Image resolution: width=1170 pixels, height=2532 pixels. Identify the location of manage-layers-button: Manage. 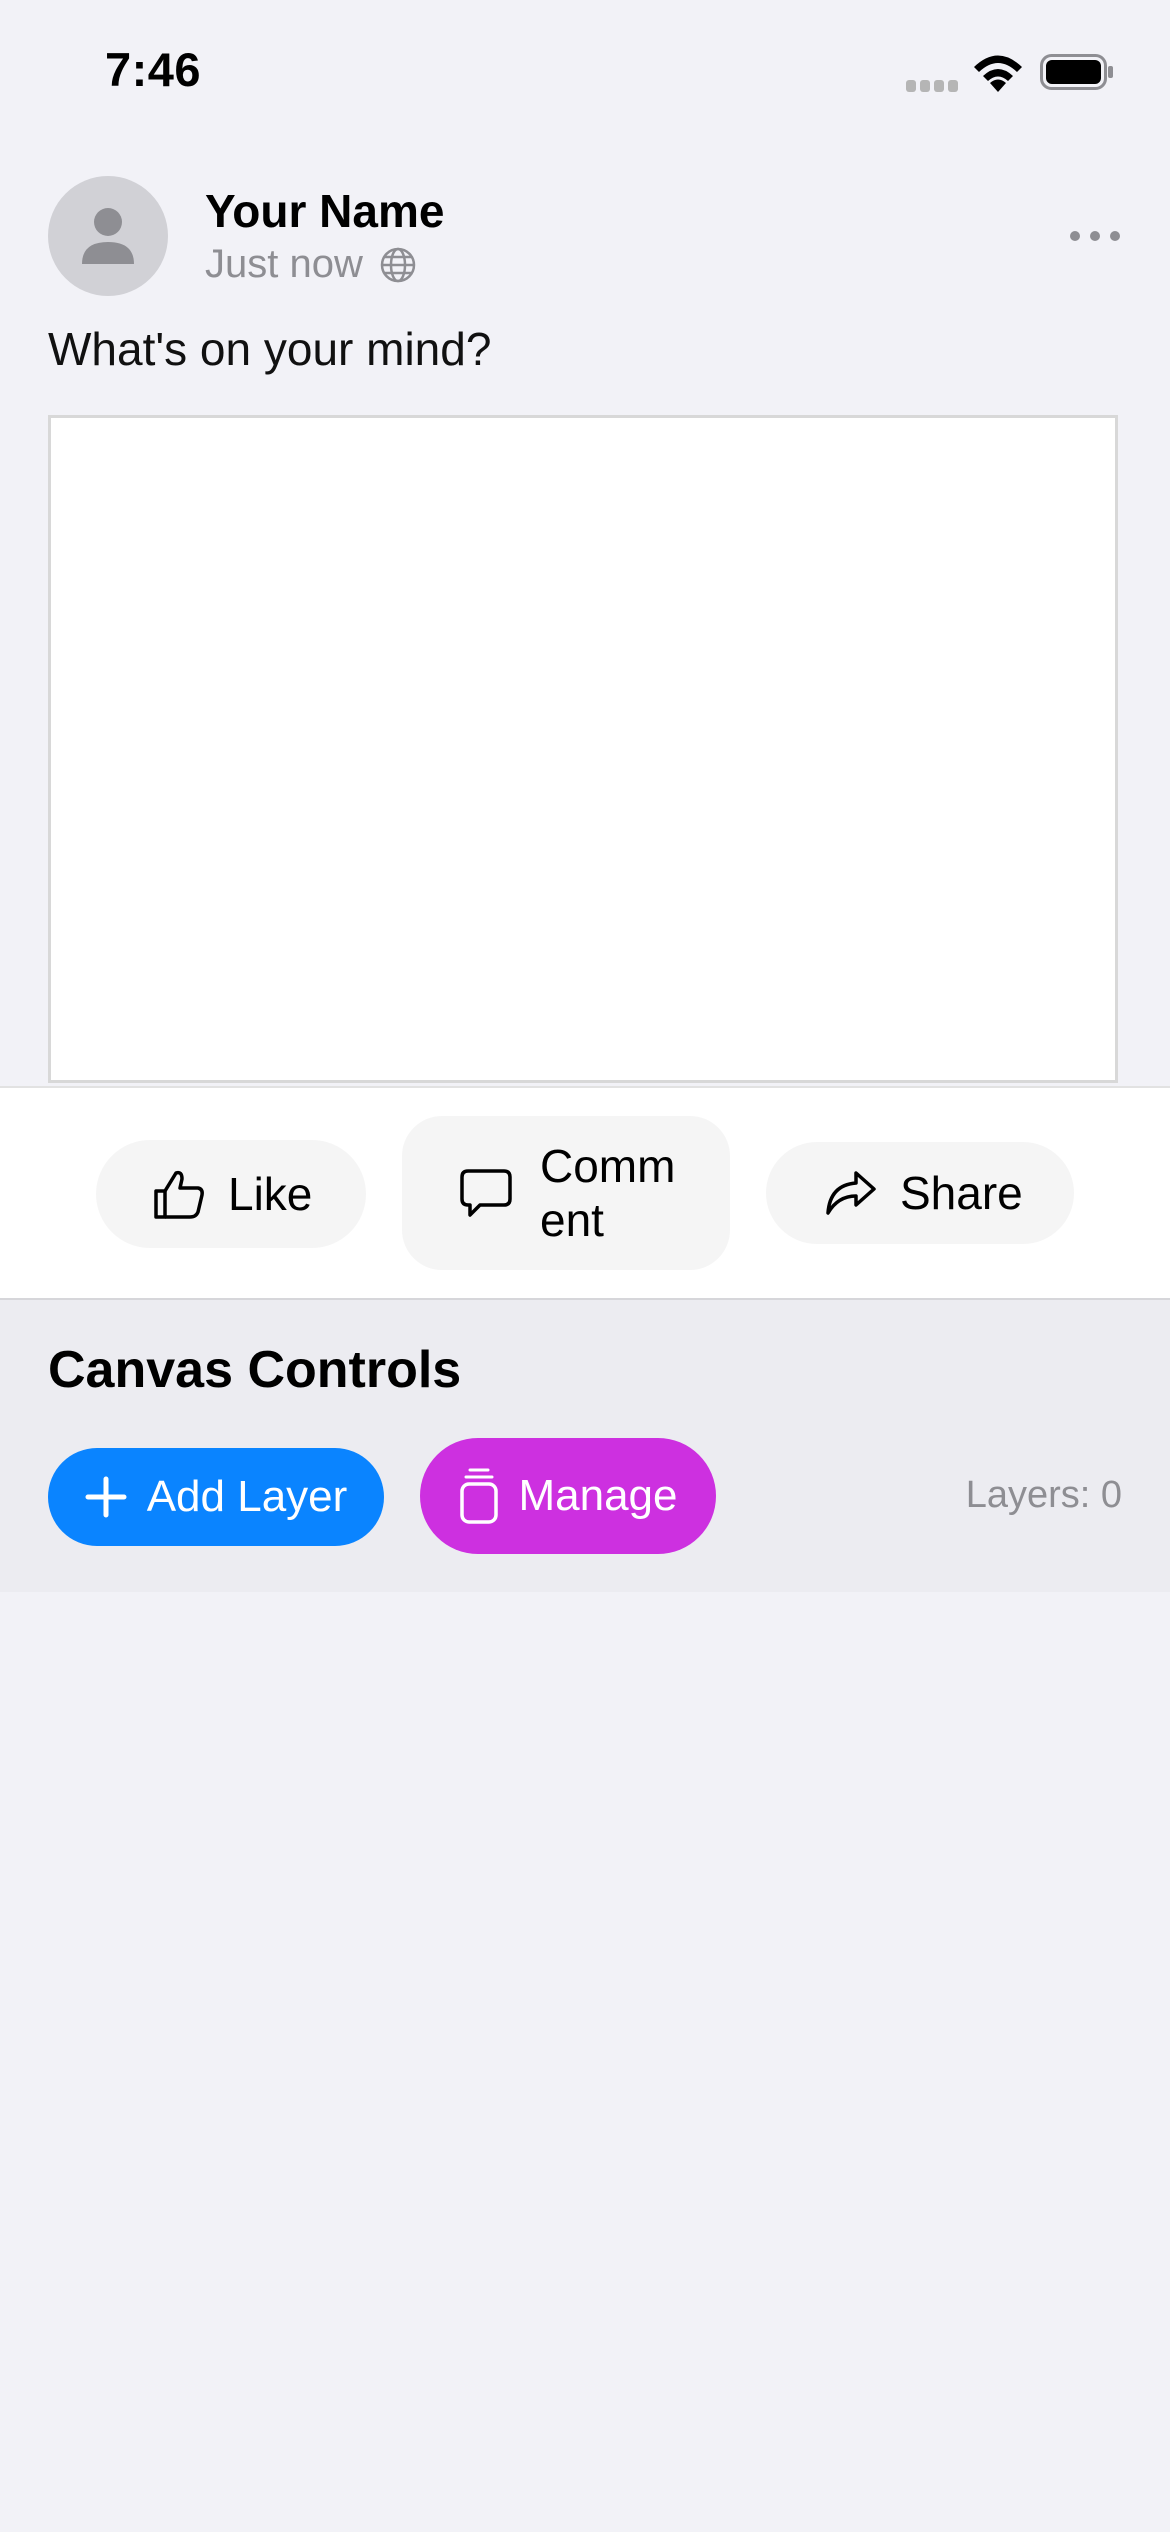
(568, 1496).